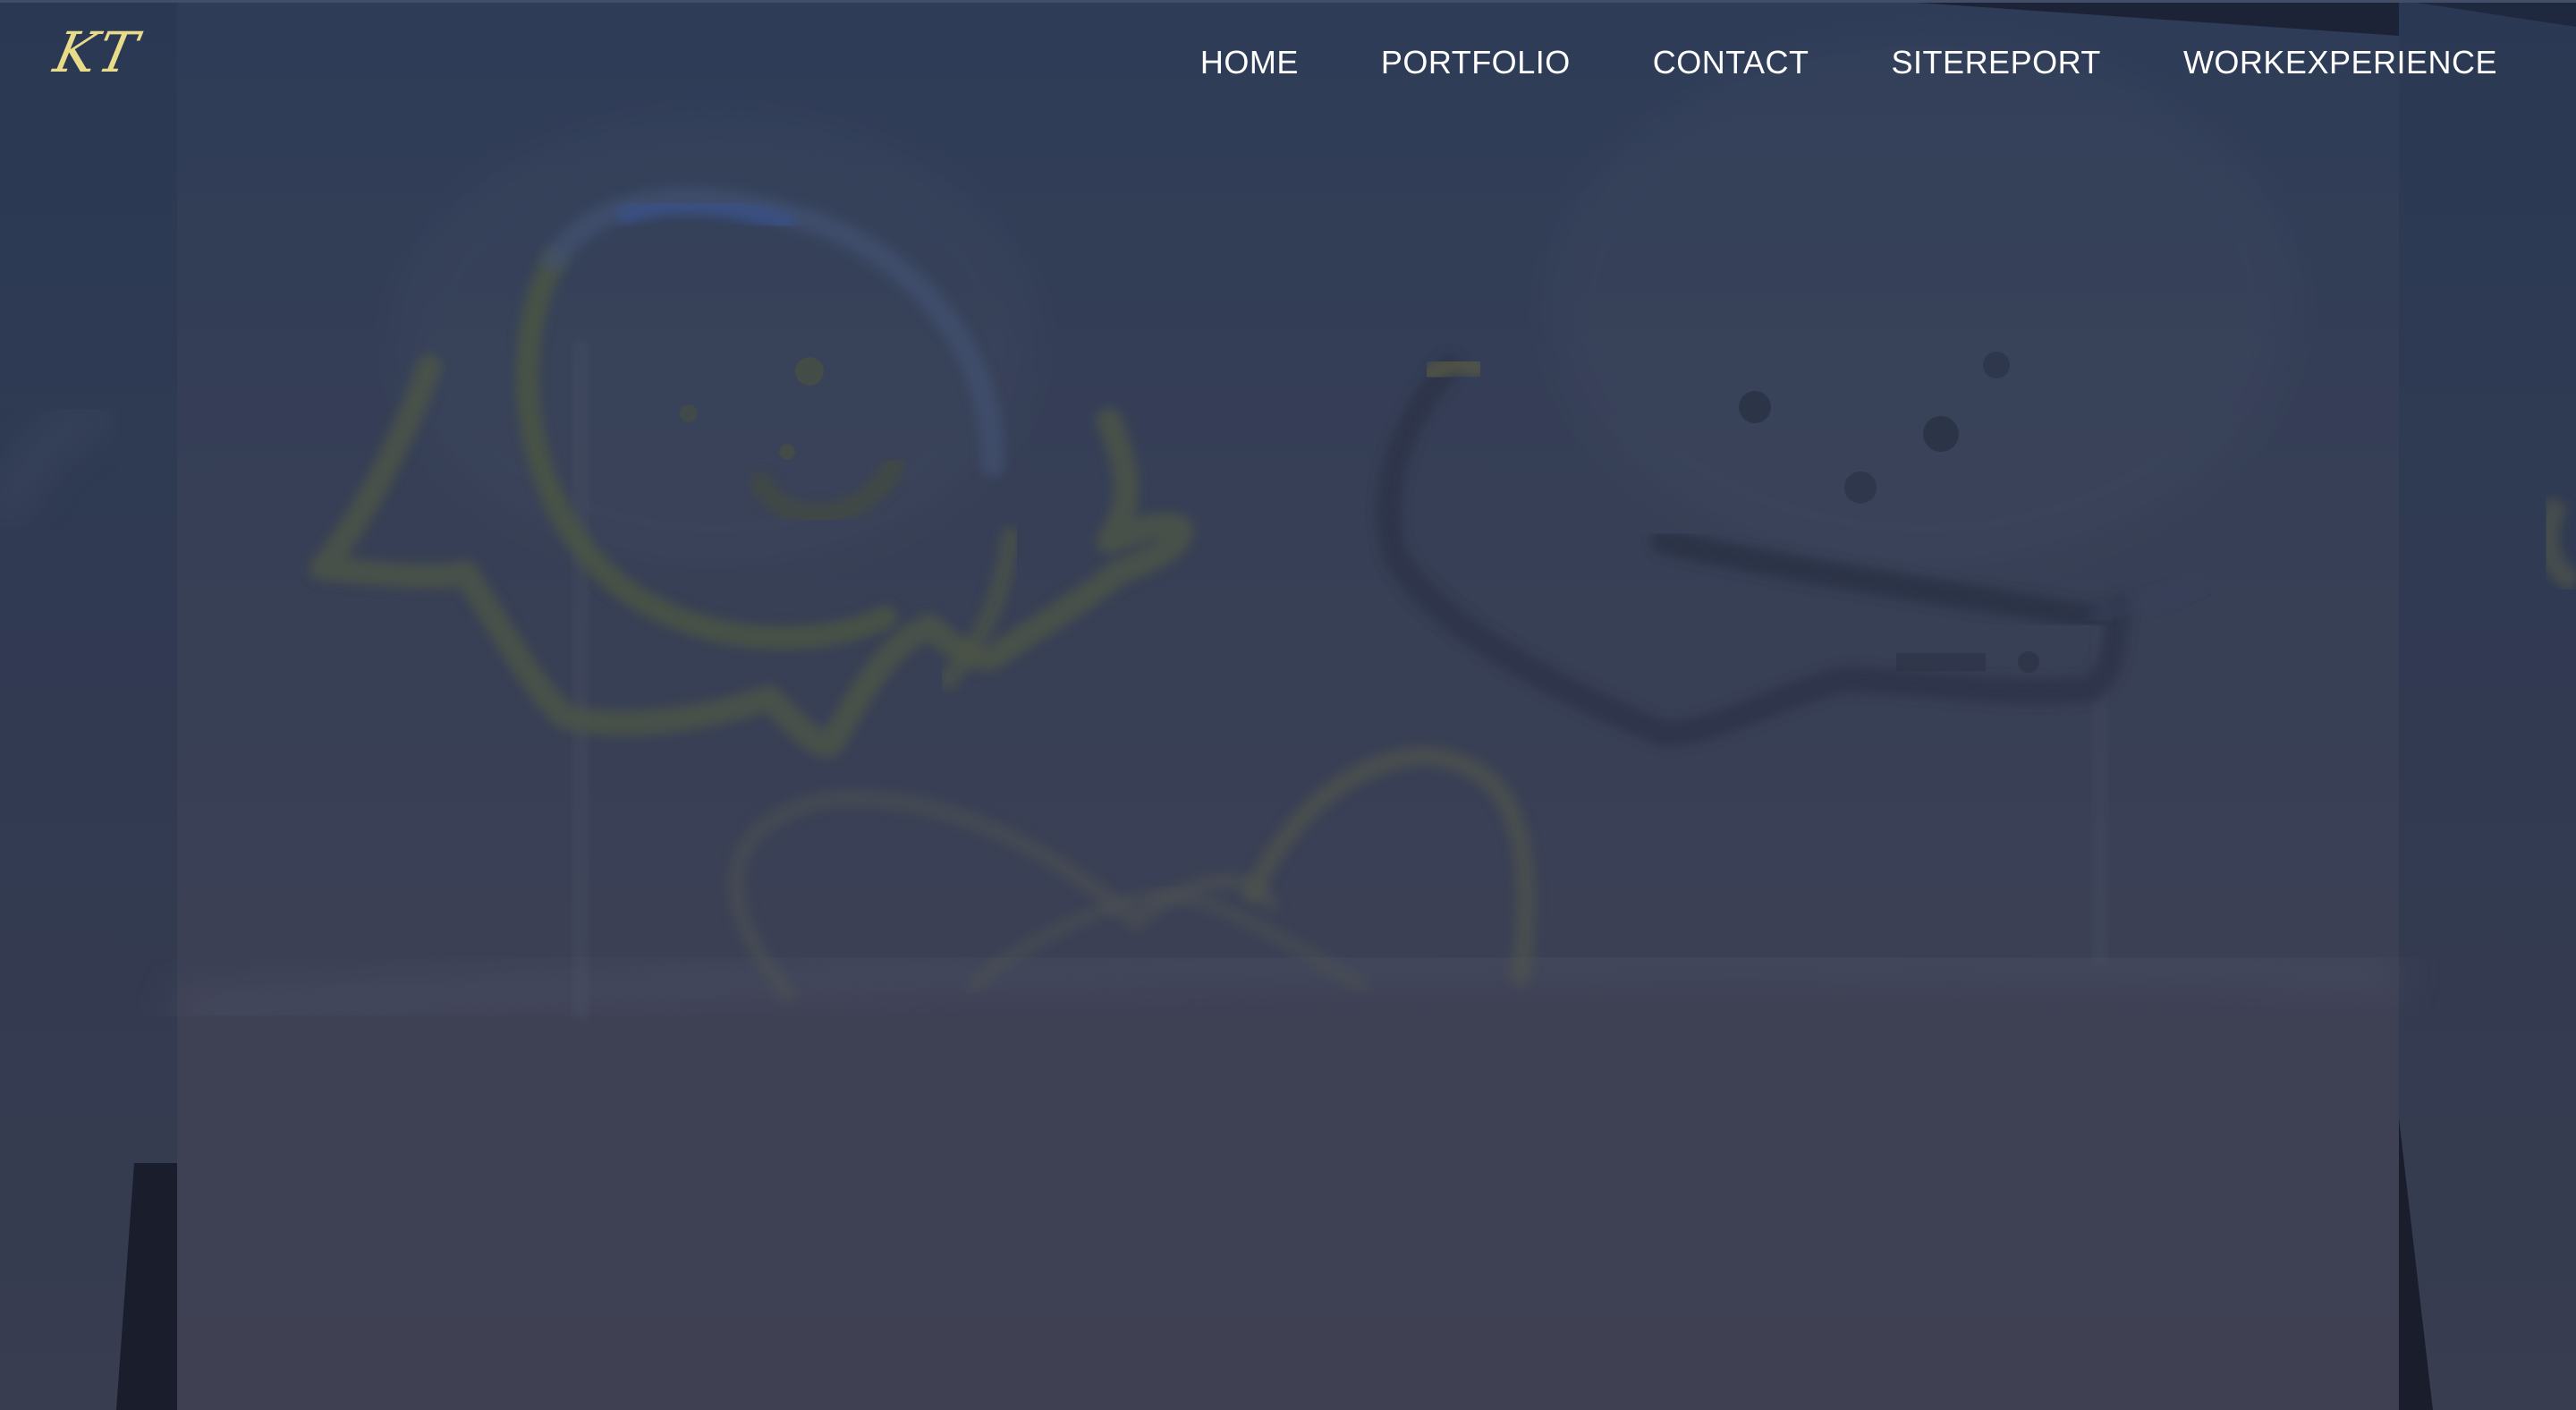 The height and width of the screenshot is (1410, 2576). What do you see at coordinates (96, 53) in the screenshot?
I see `site-logo: KT` at bounding box center [96, 53].